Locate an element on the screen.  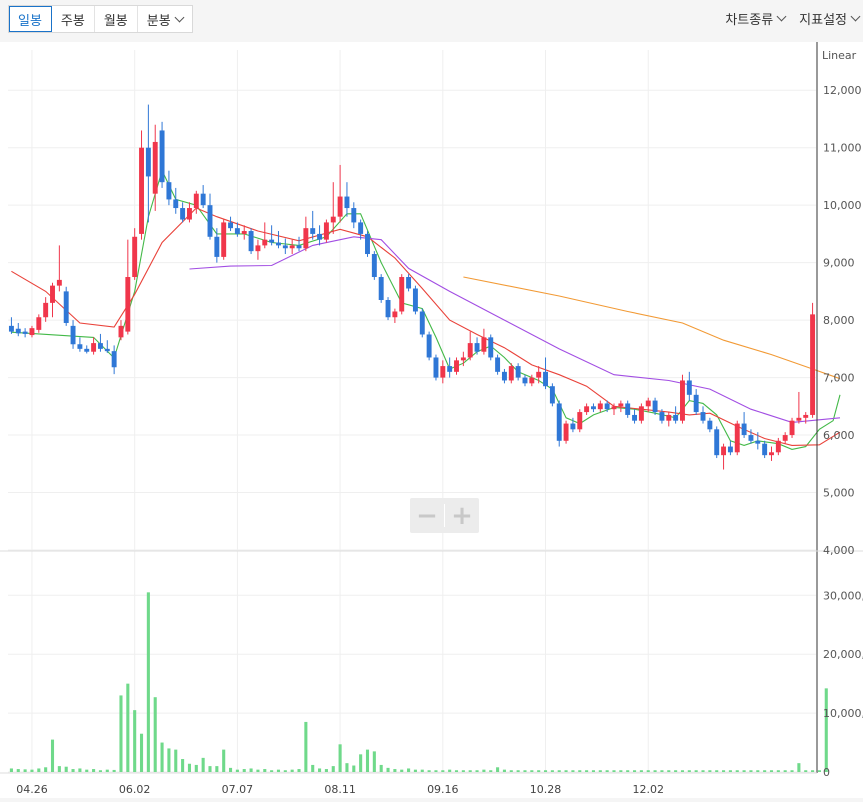
tab-weekly: 주봉 is located at coordinates (73, 19).